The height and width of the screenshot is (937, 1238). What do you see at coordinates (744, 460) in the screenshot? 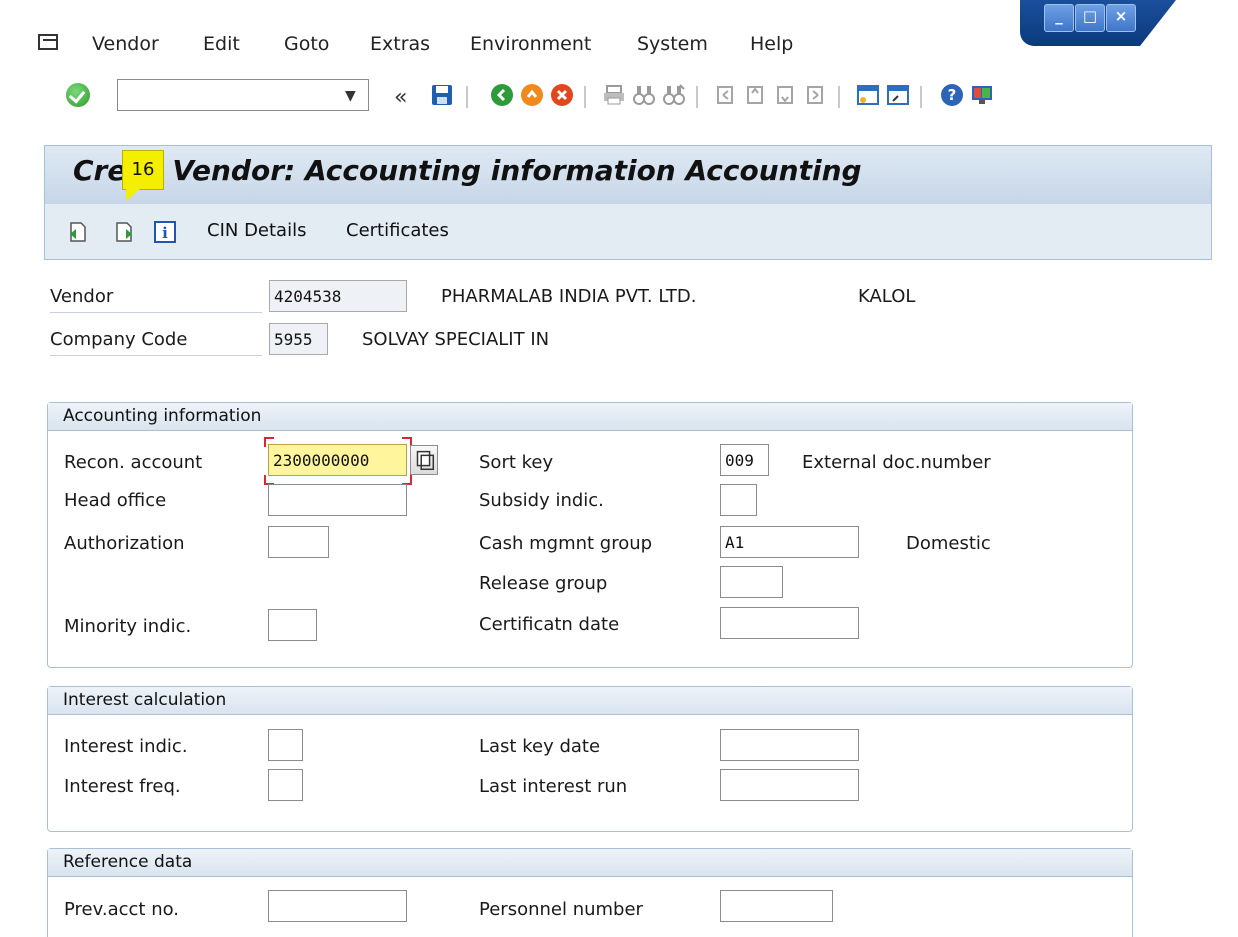
I see `sort-key-field: 009` at bounding box center [744, 460].